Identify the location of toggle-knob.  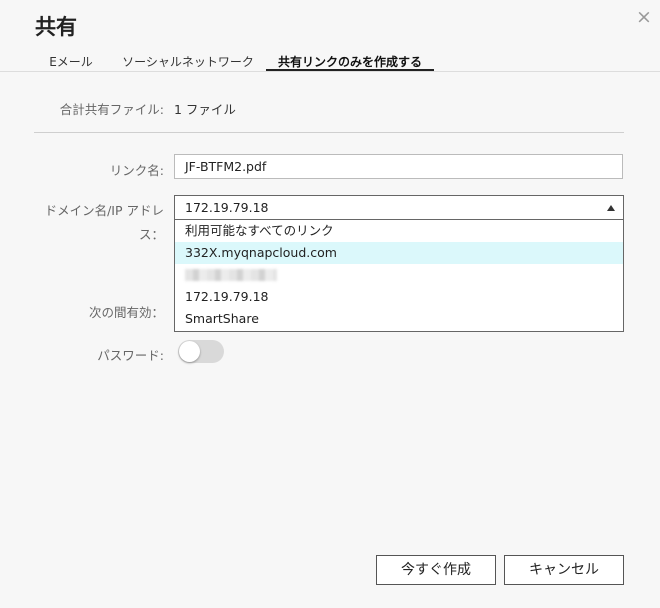
(189, 351).